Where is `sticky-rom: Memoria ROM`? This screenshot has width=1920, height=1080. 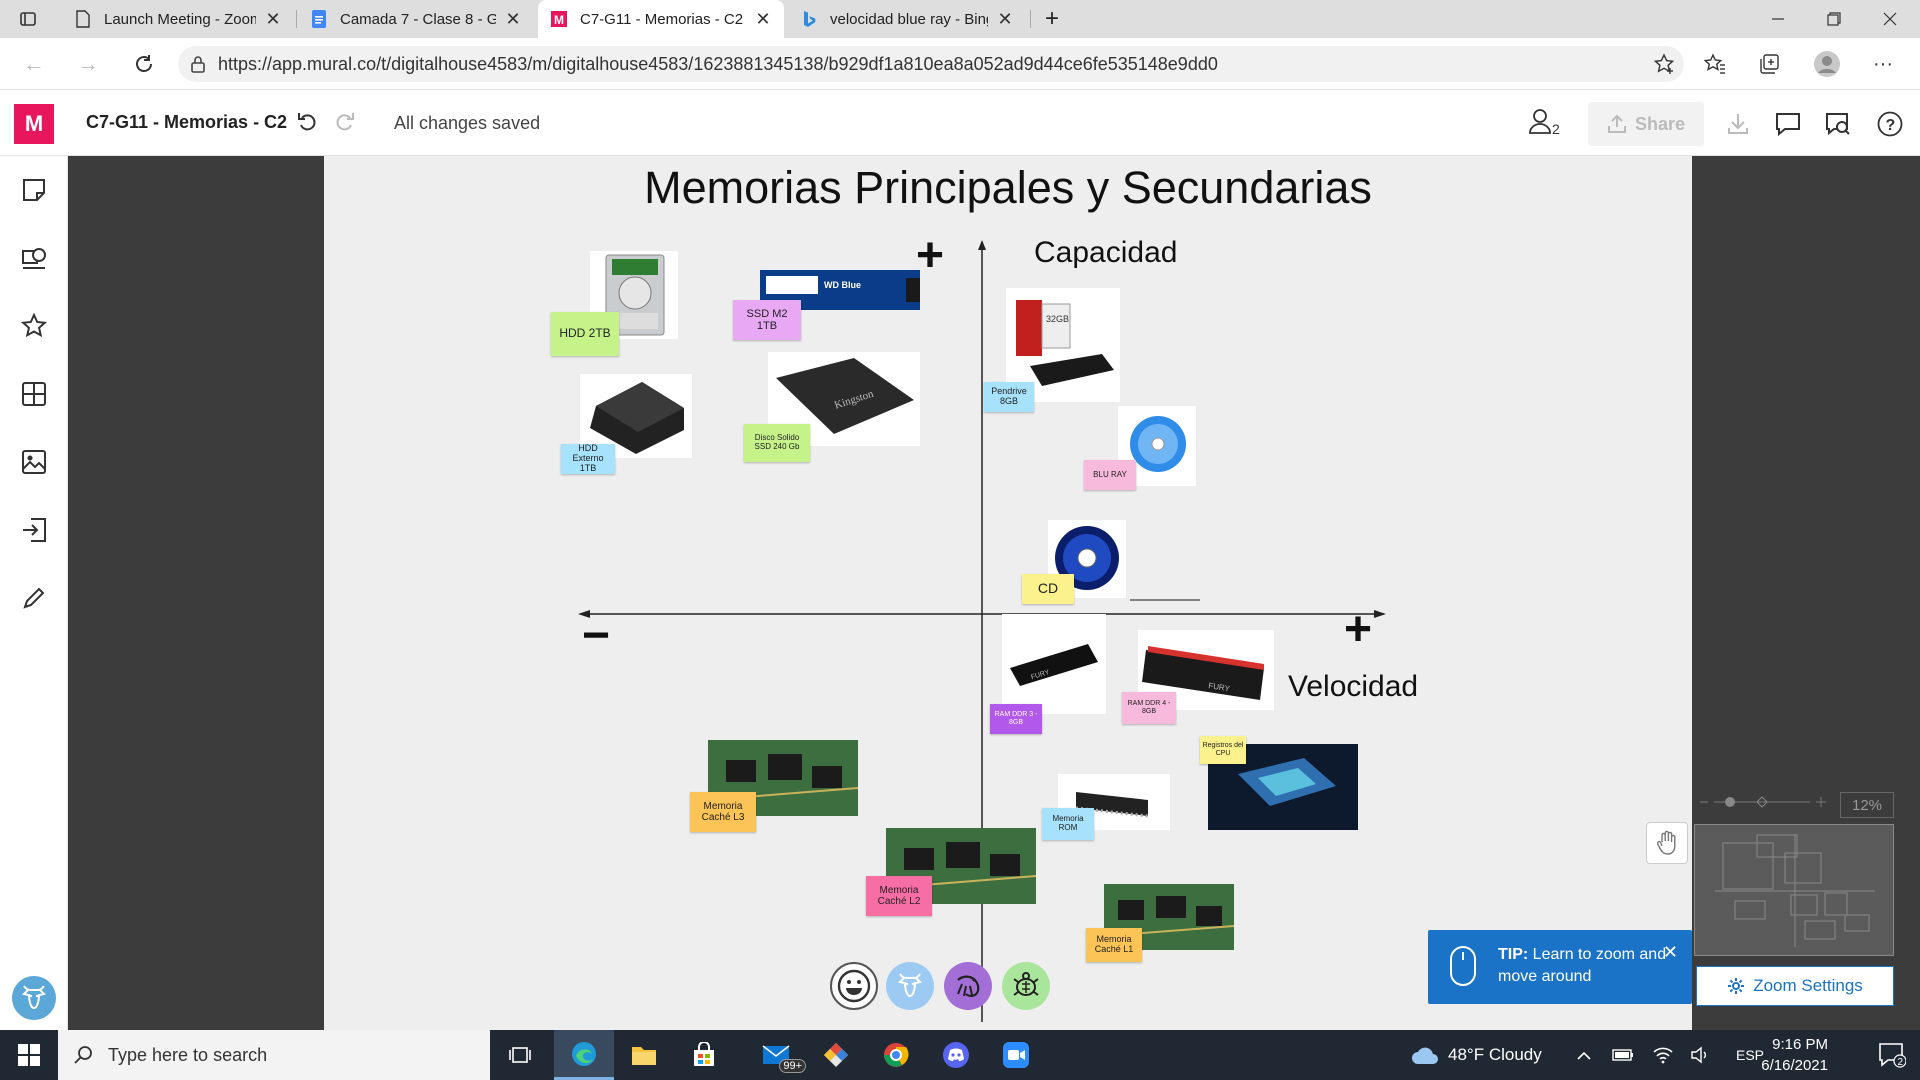
sticky-rom: Memoria ROM is located at coordinates (1068, 824).